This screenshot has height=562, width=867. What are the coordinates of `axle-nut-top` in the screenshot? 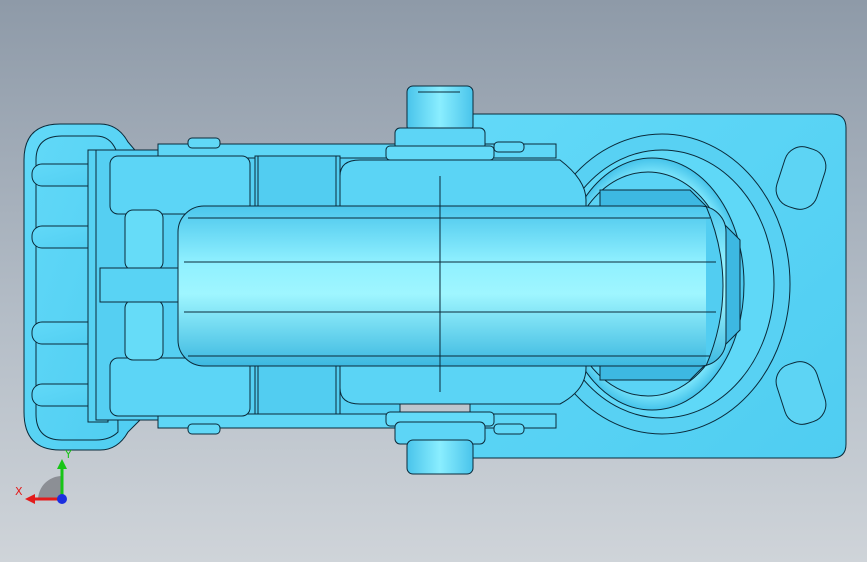 It's located at (440, 109).